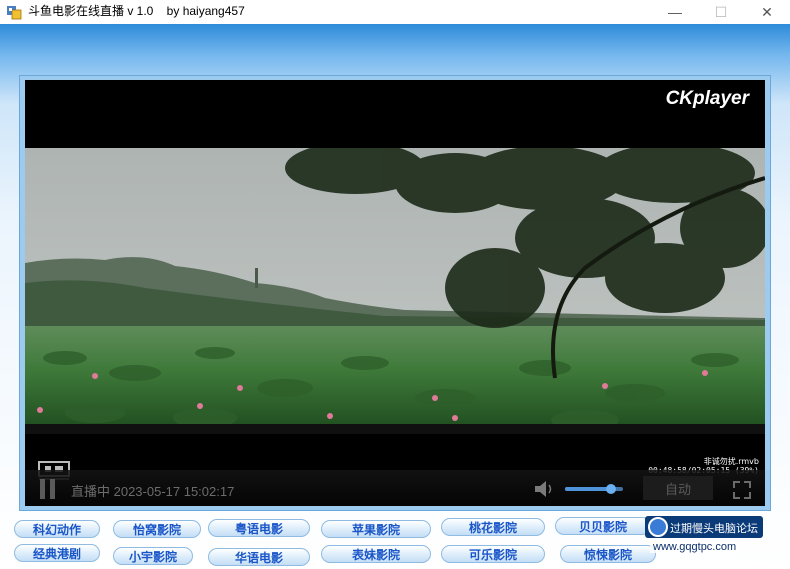 This screenshot has width=790, height=569. I want to click on cinema-button-5: 桃花影院, so click(493, 527).